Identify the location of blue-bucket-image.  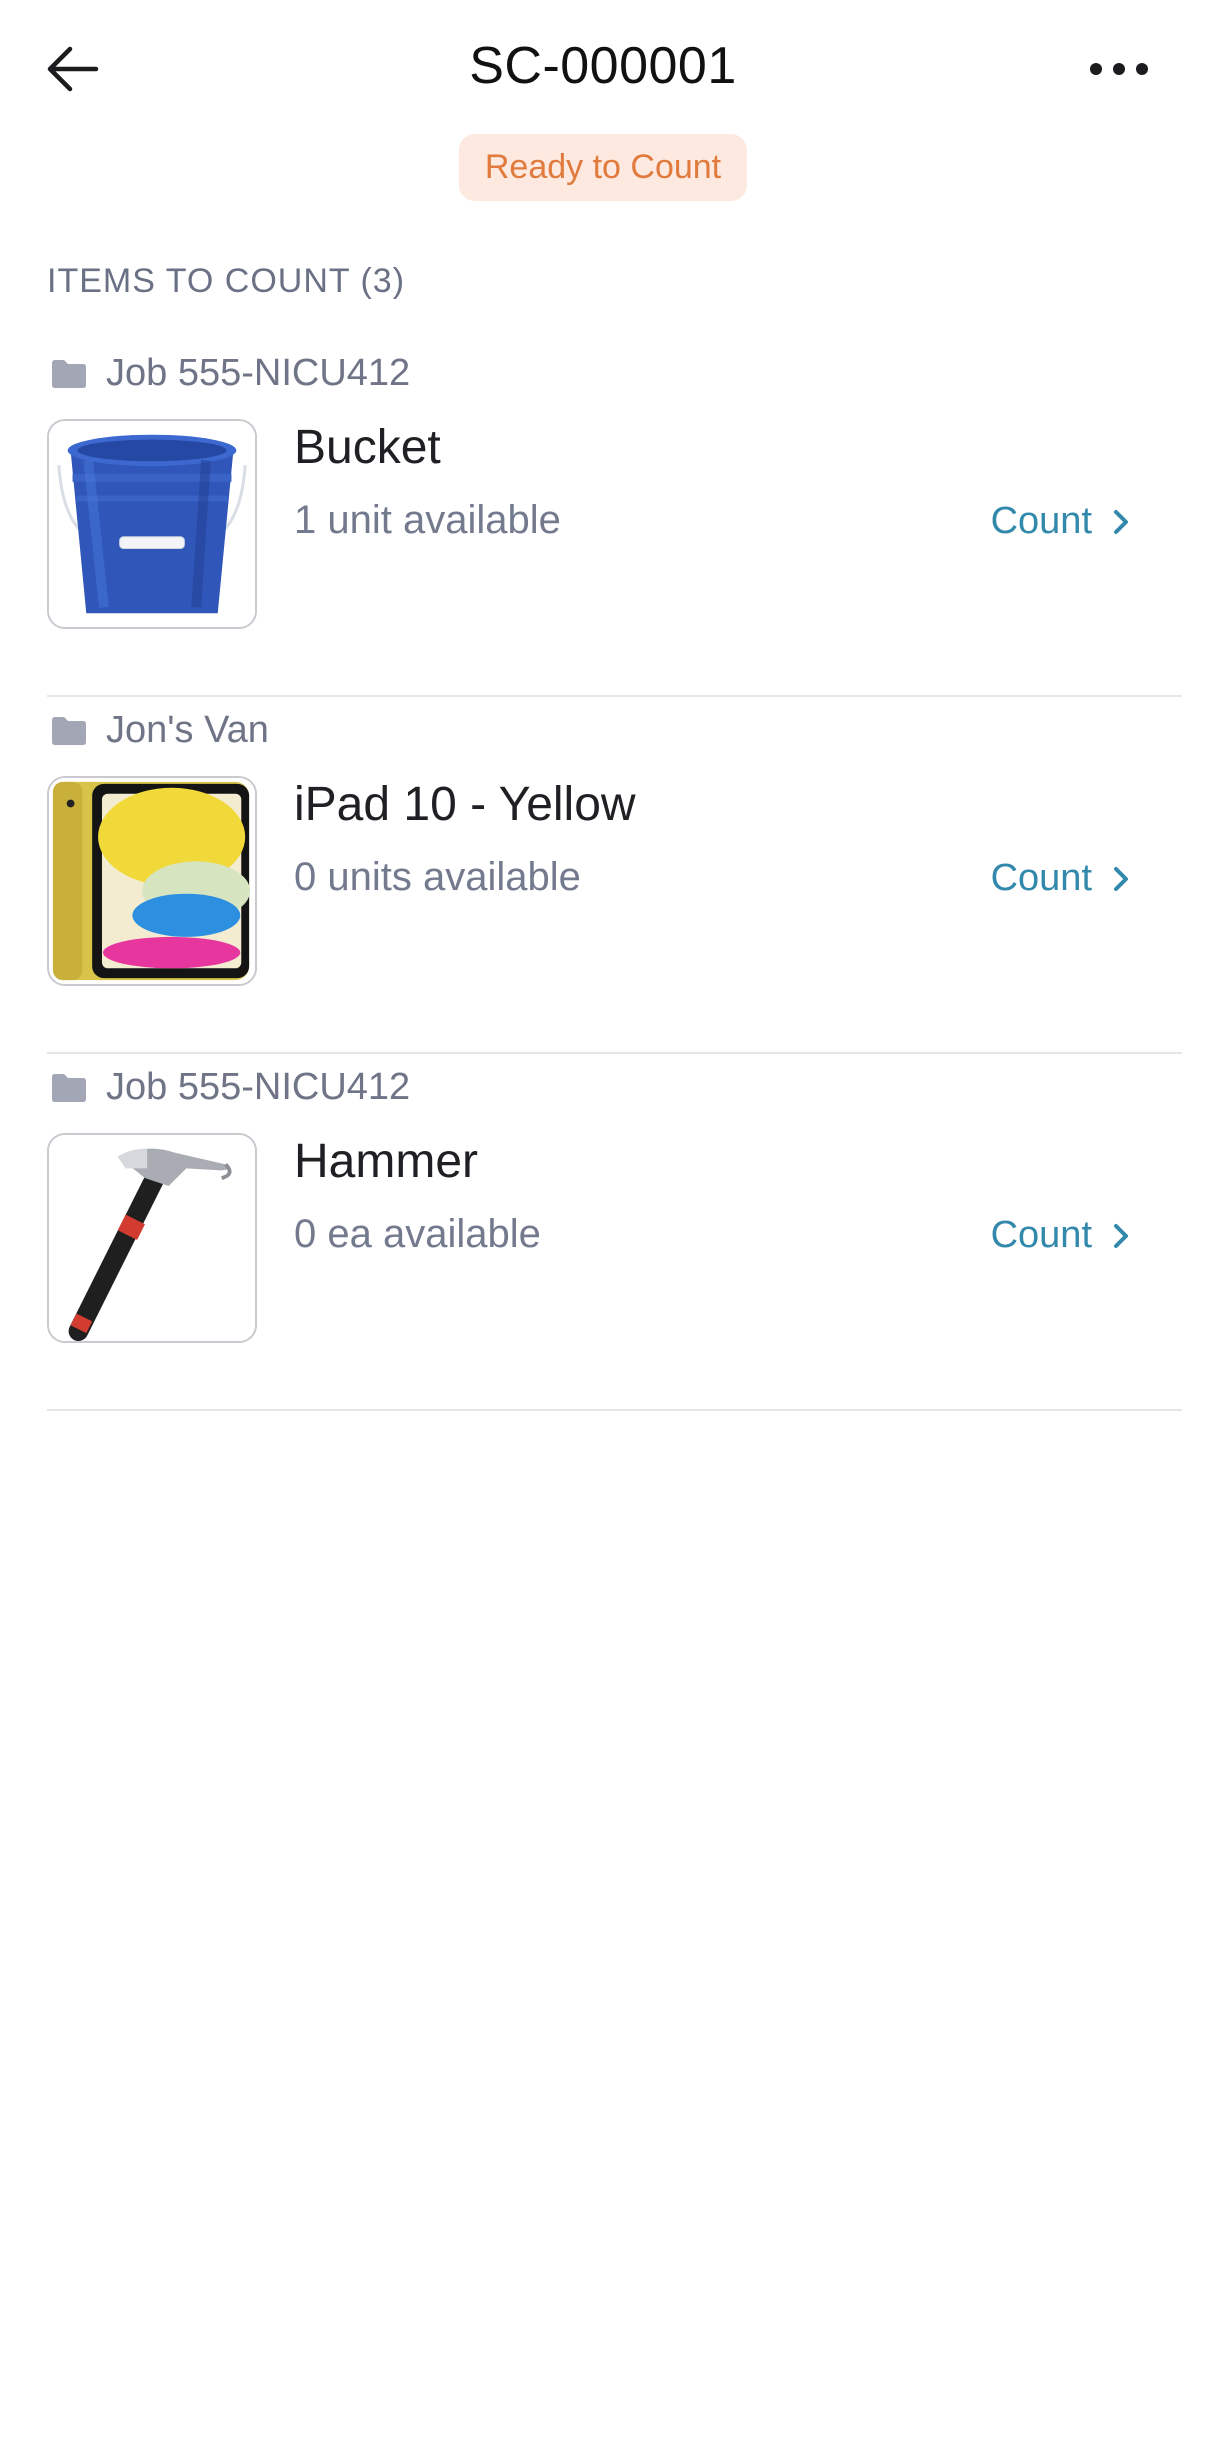
(152, 524).